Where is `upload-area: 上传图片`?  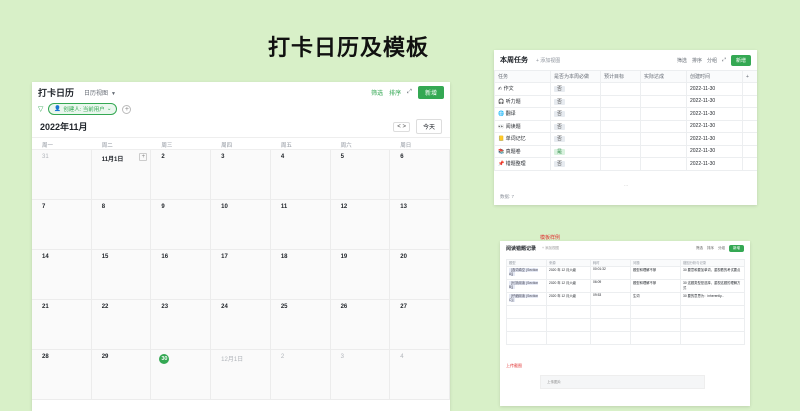 upload-area: 上传图片 is located at coordinates (622, 382).